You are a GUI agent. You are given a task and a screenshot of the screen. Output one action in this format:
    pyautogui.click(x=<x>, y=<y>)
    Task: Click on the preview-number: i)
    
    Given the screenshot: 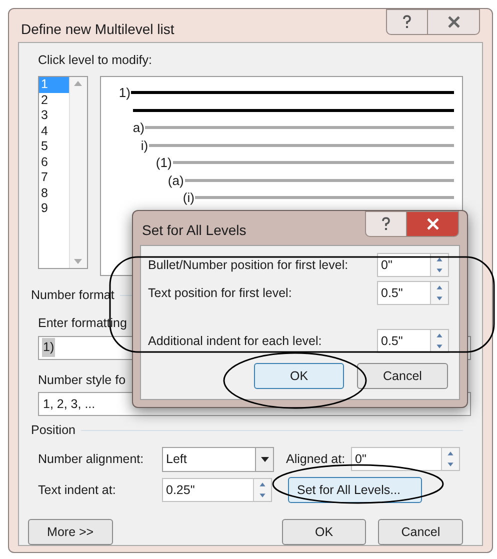 What is the action you would take?
    pyautogui.click(x=144, y=145)
    